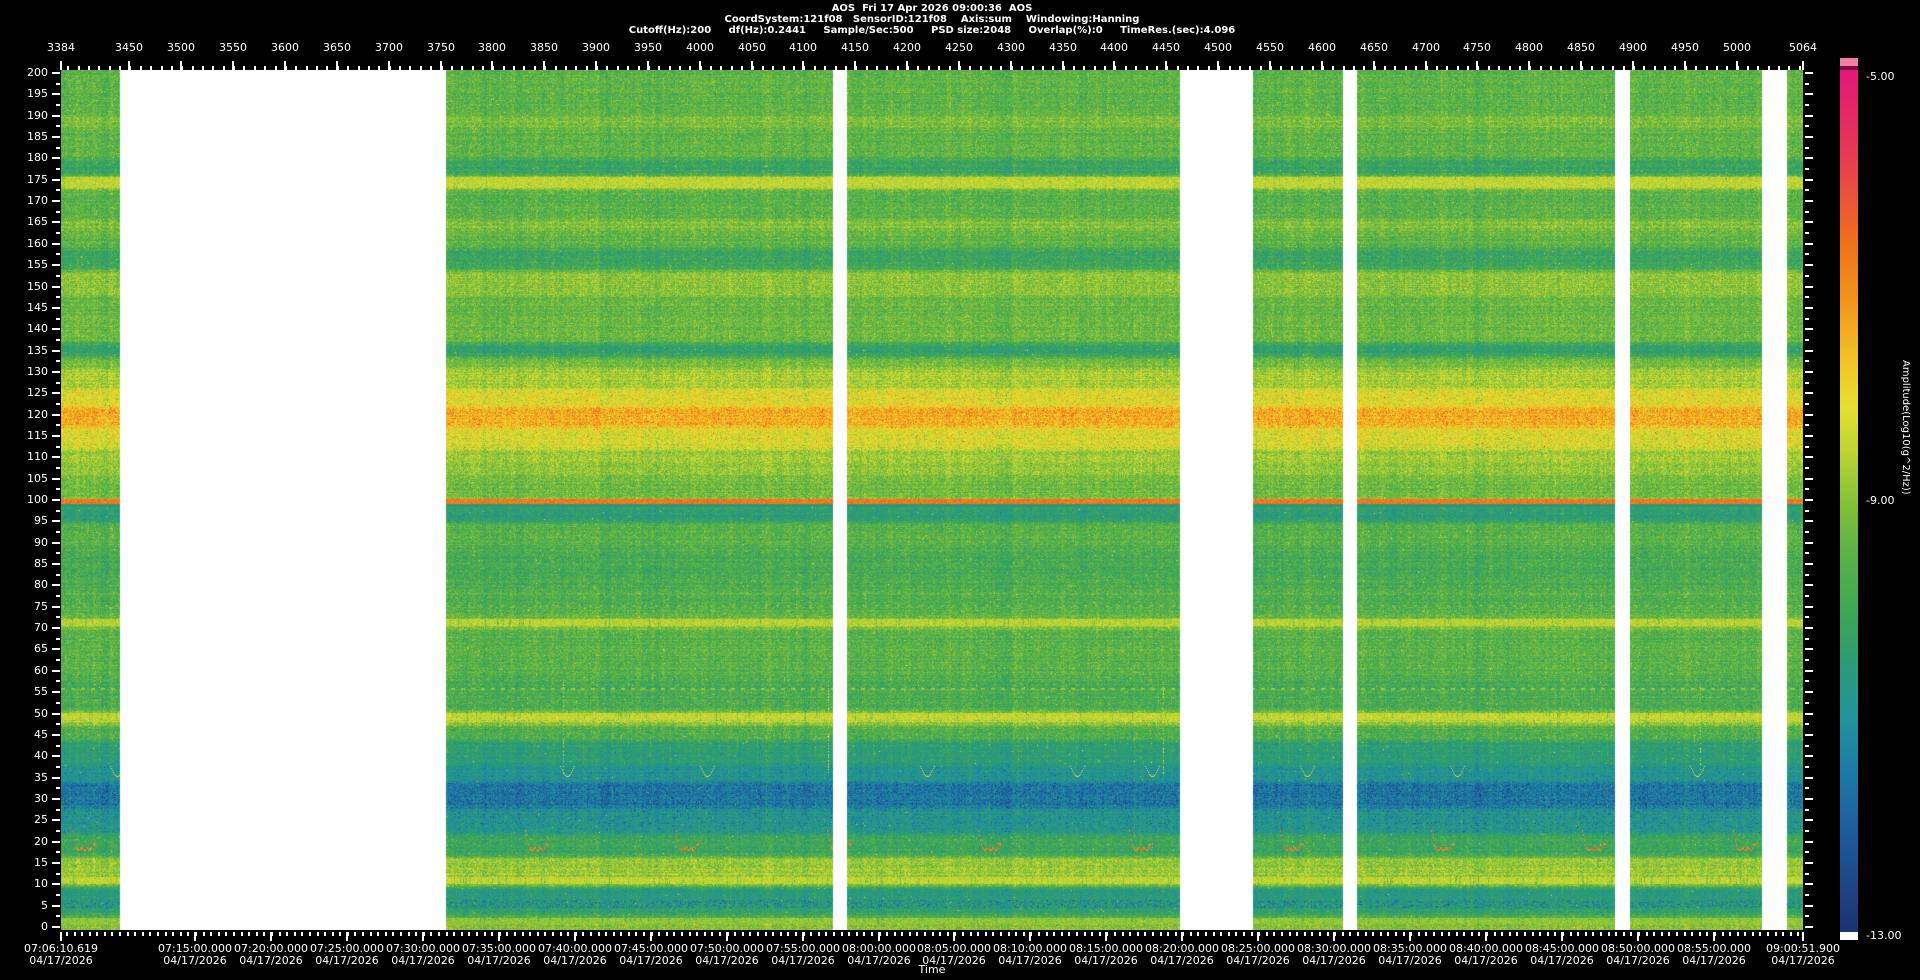 The width and height of the screenshot is (1920, 980). What do you see at coordinates (41, 755) in the screenshot?
I see `y-axis-tick-label: 40` at bounding box center [41, 755].